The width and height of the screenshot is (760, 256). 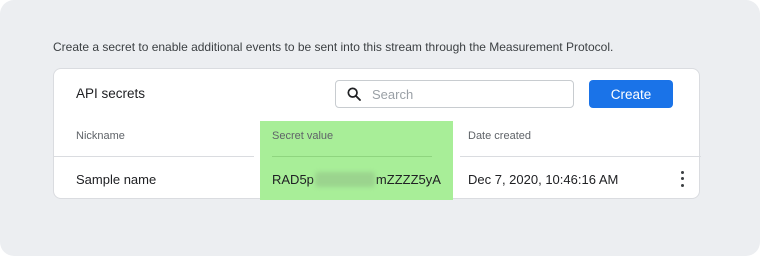 I want to click on secret-suffix: mZZZZ5yA, so click(x=408, y=179).